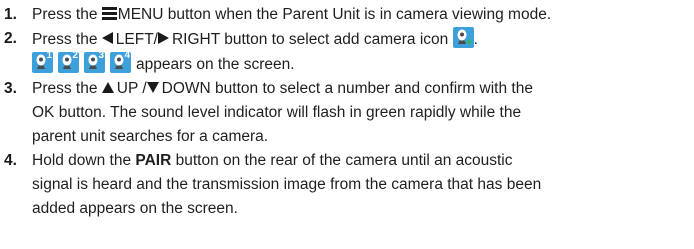 This screenshot has width=694, height=249. What do you see at coordinates (153, 160) in the screenshot?
I see `pair-button-label: PAIR` at bounding box center [153, 160].